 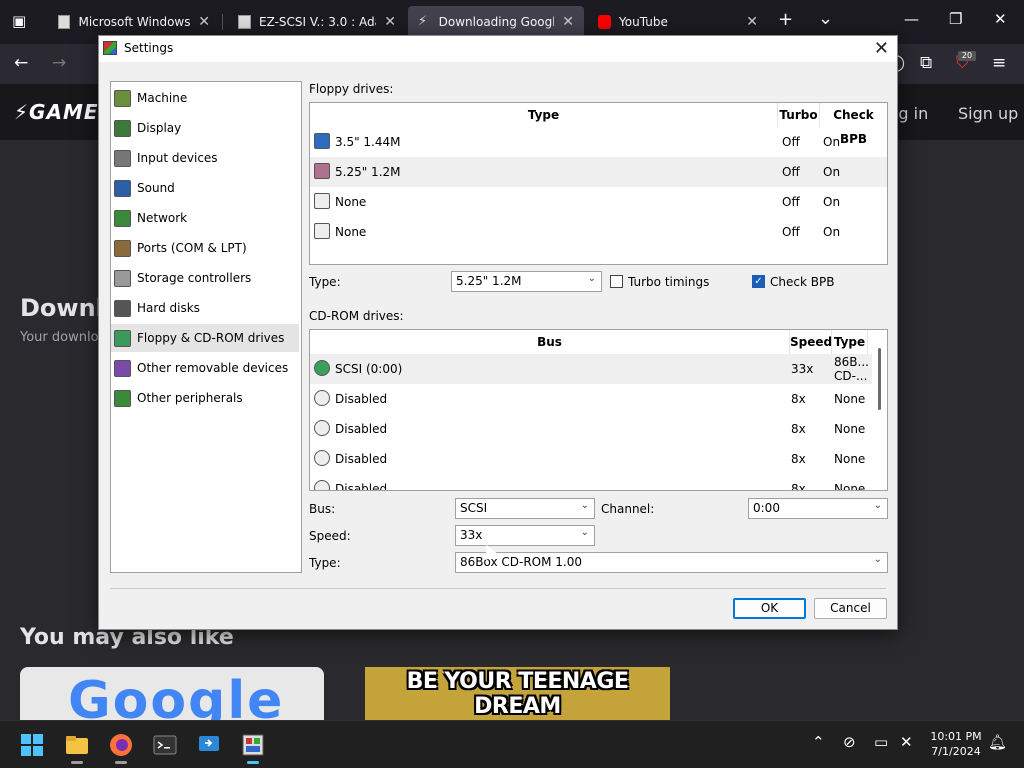 I want to click on channel-label: Channel:, so click(x=628, y=509).